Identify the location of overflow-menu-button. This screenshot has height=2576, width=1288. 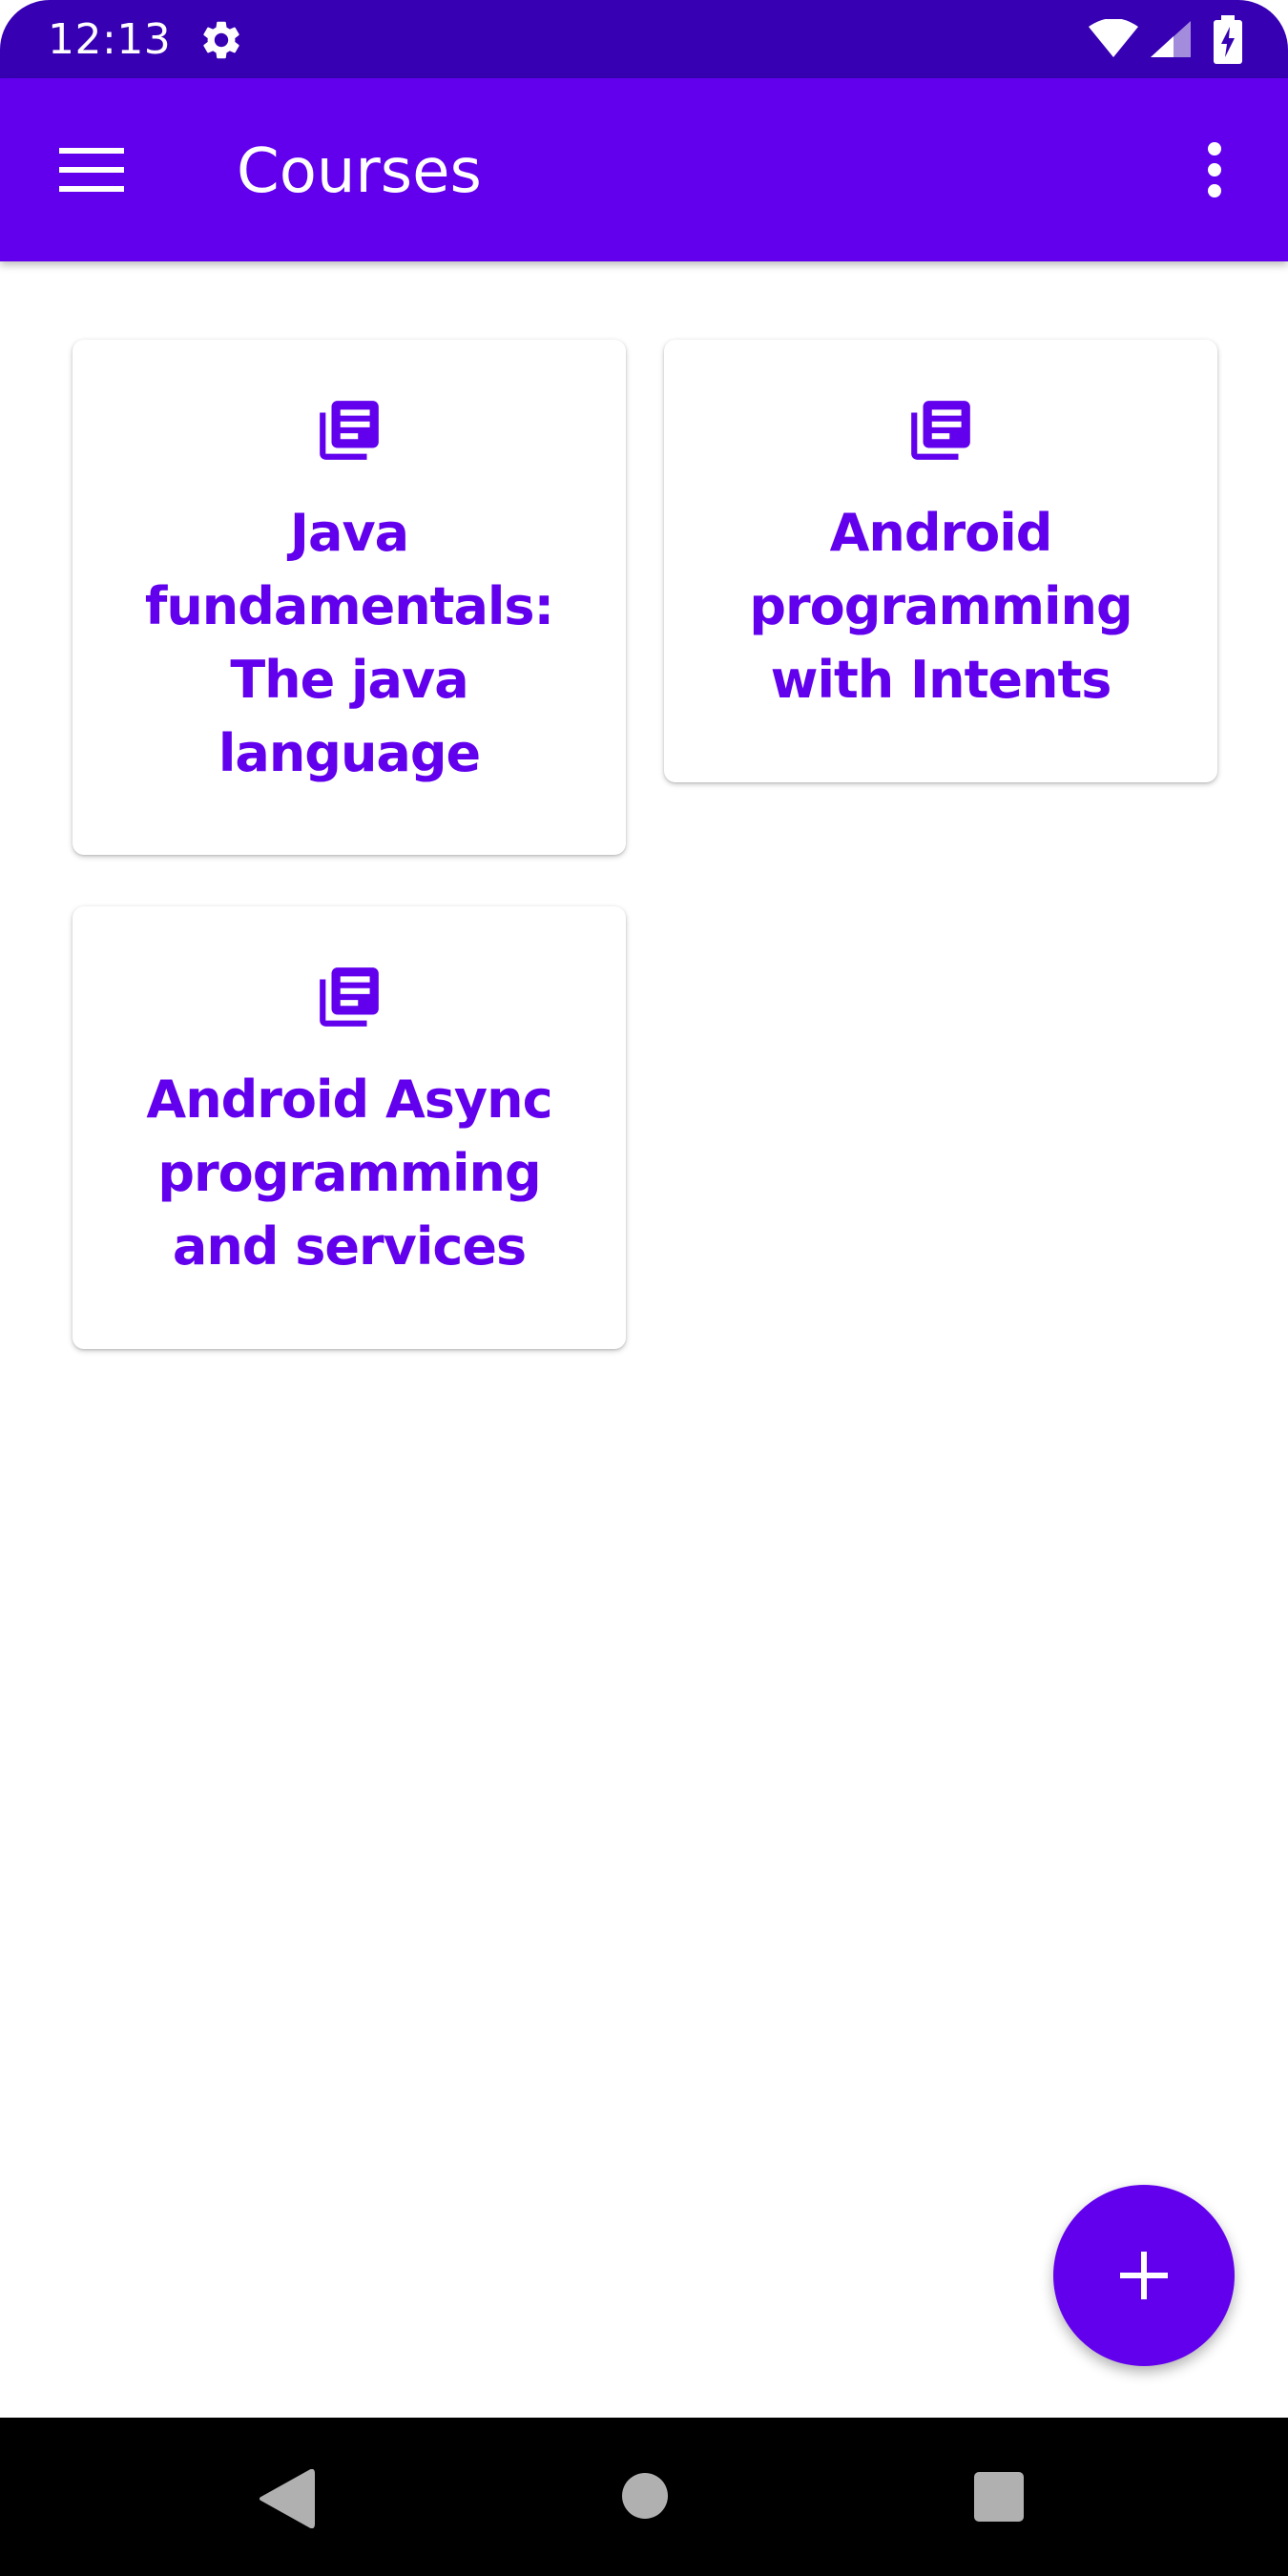
(1214, 170).